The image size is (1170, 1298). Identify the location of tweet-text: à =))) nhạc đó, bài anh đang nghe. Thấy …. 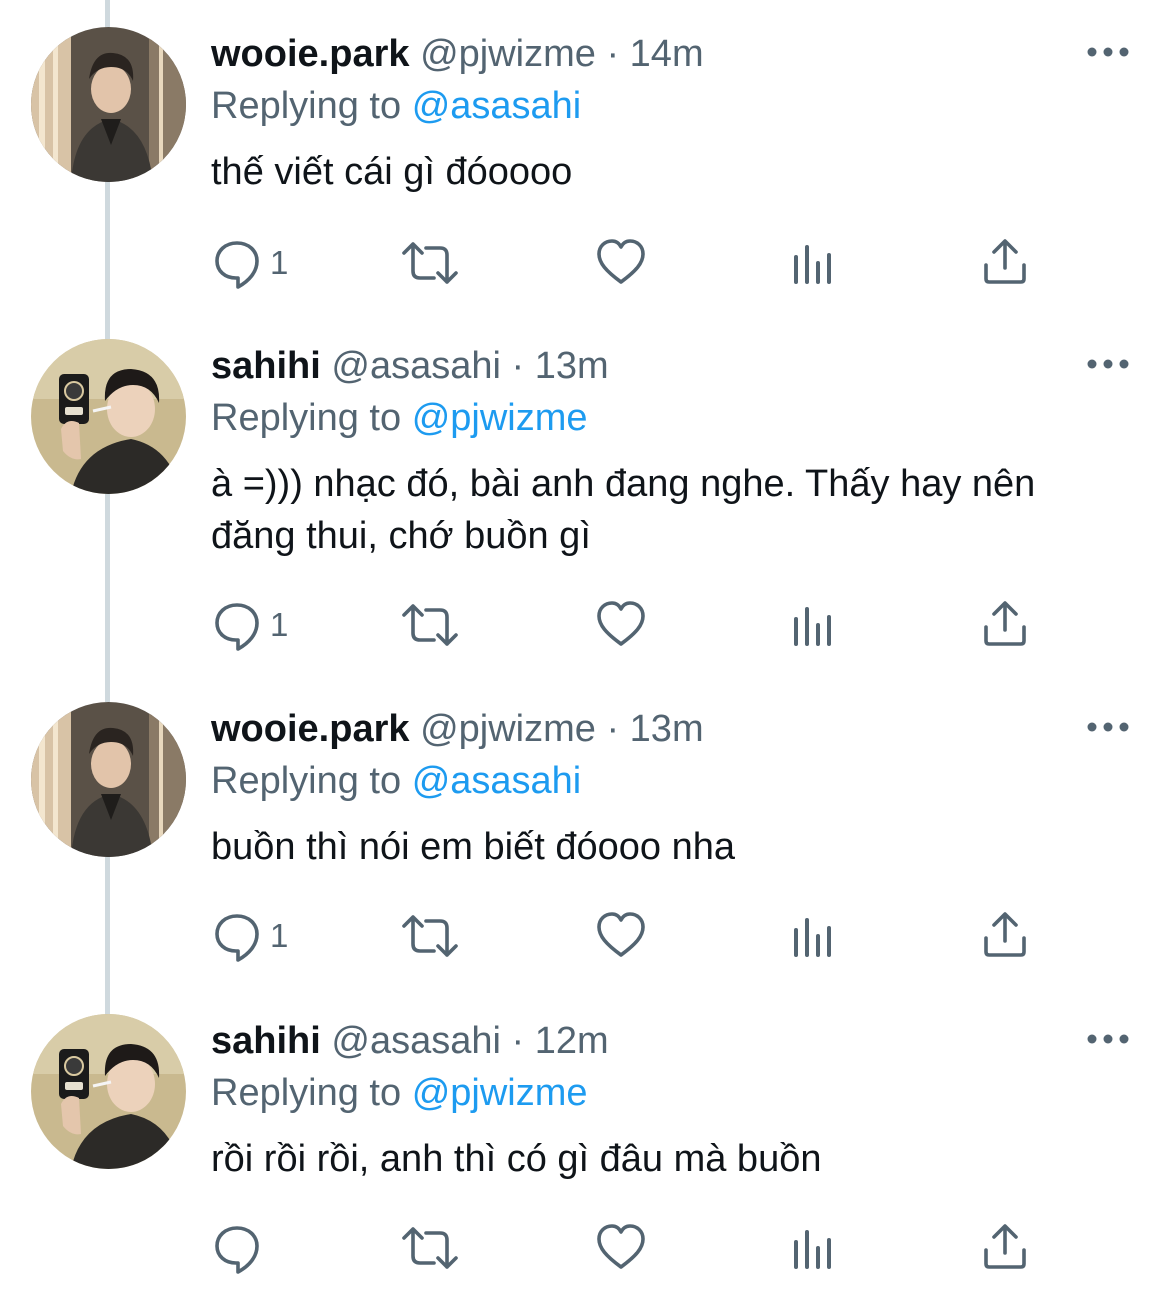
(623, 510).